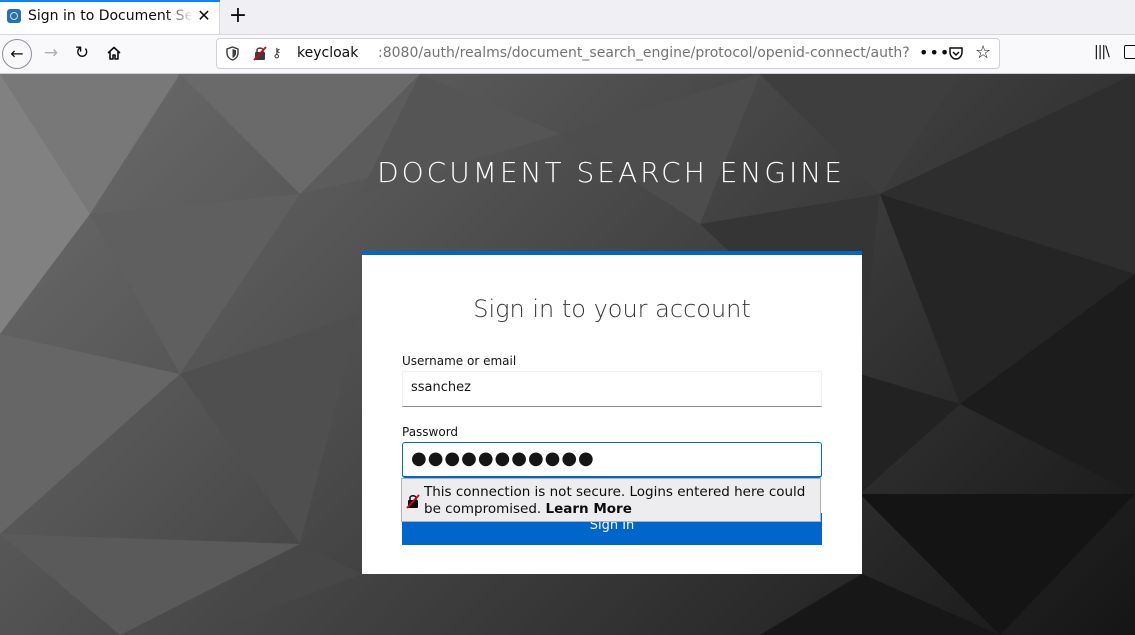 The width and height of the screenshot is (1135, 635). What do you see at coordinates (328, 53) in the screenshot?
I see `url-host: keycloak` at bounding box center [328, 53].